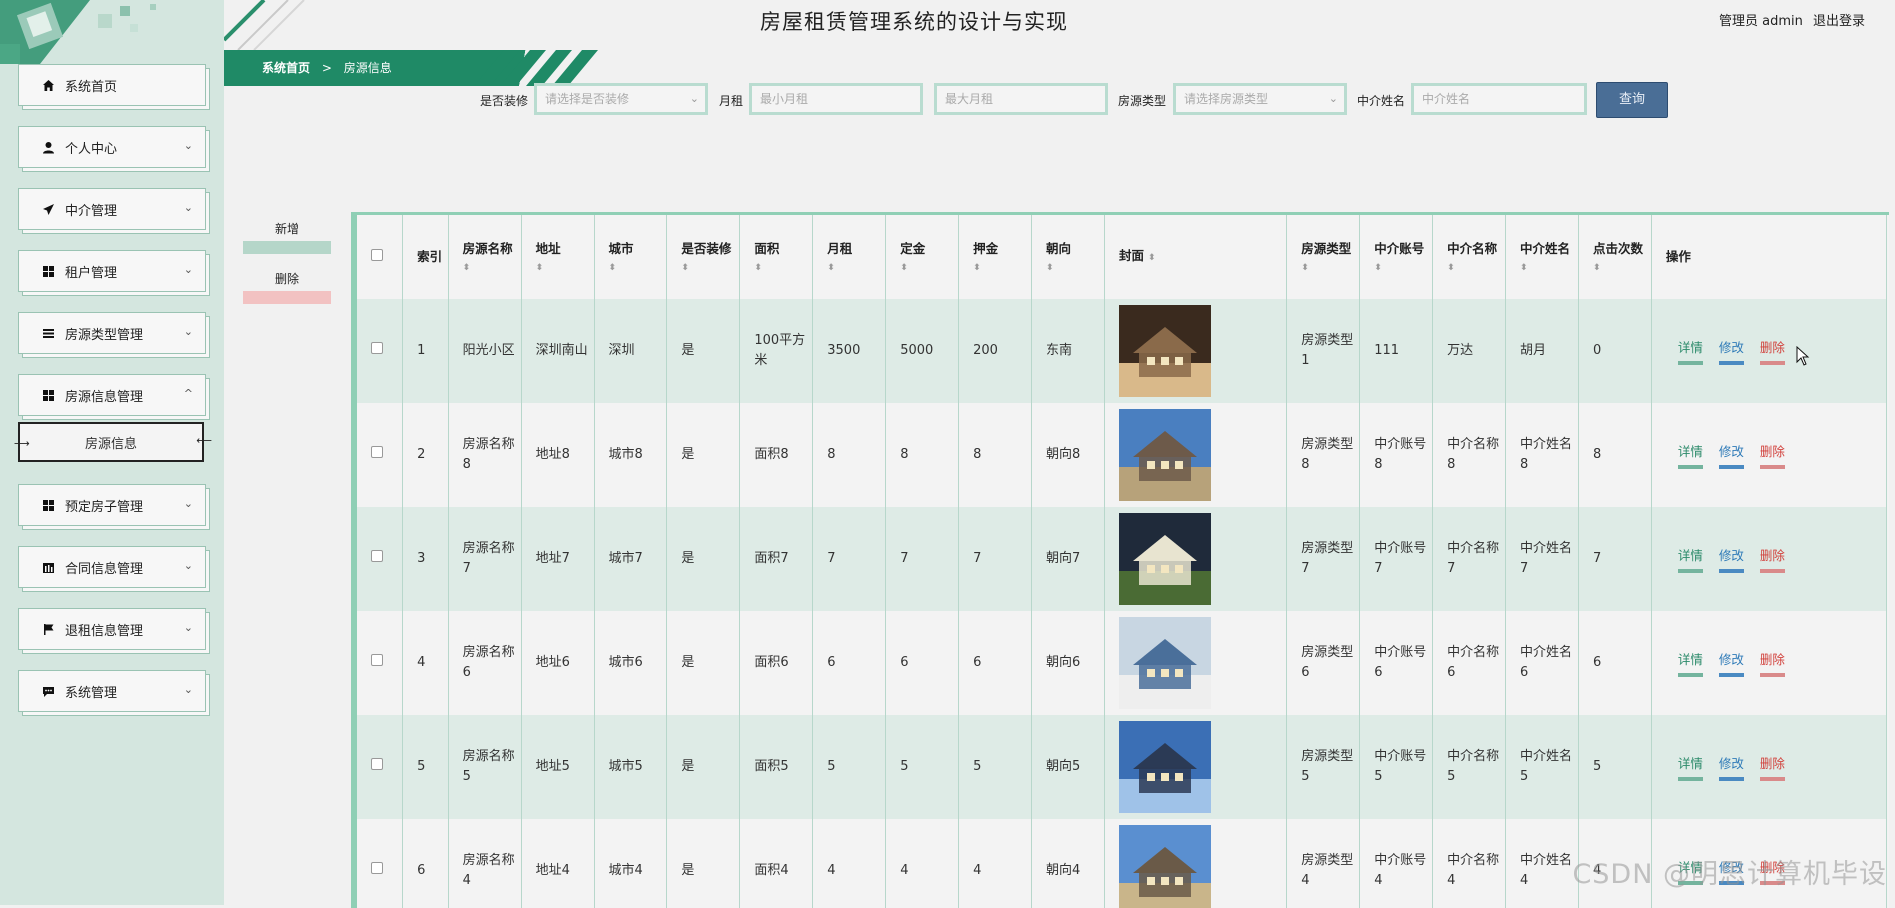 The image size is (1895, 908). Describe the element at coordinates (188, 393) in the screenshot. I see `chevron-up-icon: ^` at that location.